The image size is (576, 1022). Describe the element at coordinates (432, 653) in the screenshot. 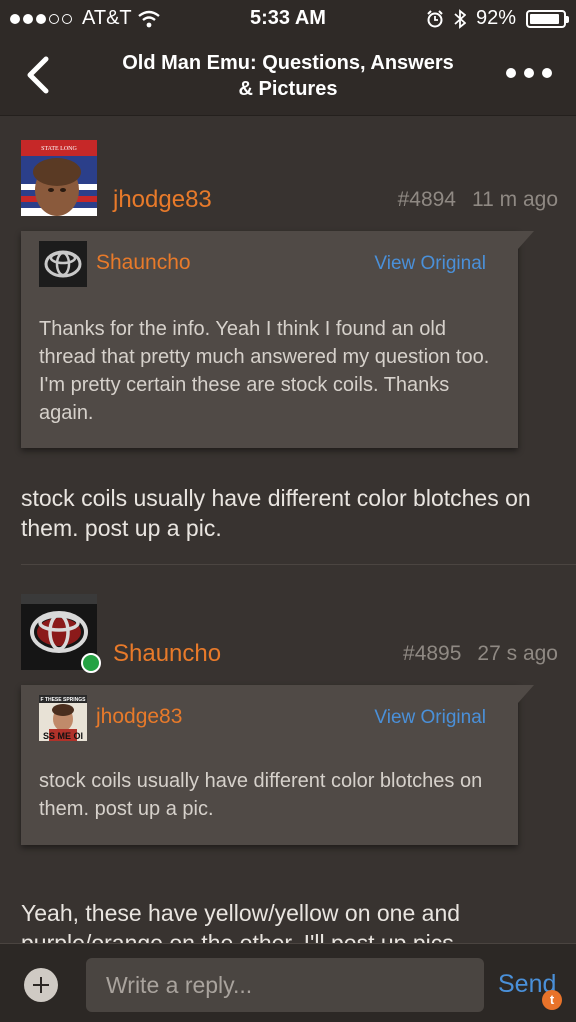

I see `post-number: #4895` at that location.